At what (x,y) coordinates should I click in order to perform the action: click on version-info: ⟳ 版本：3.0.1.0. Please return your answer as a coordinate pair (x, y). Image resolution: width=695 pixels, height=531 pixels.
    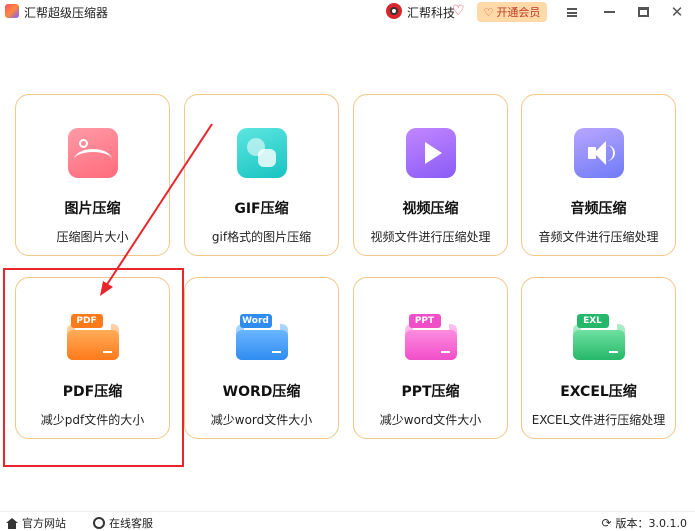
    Looking at the image, I should click on (644, 523).